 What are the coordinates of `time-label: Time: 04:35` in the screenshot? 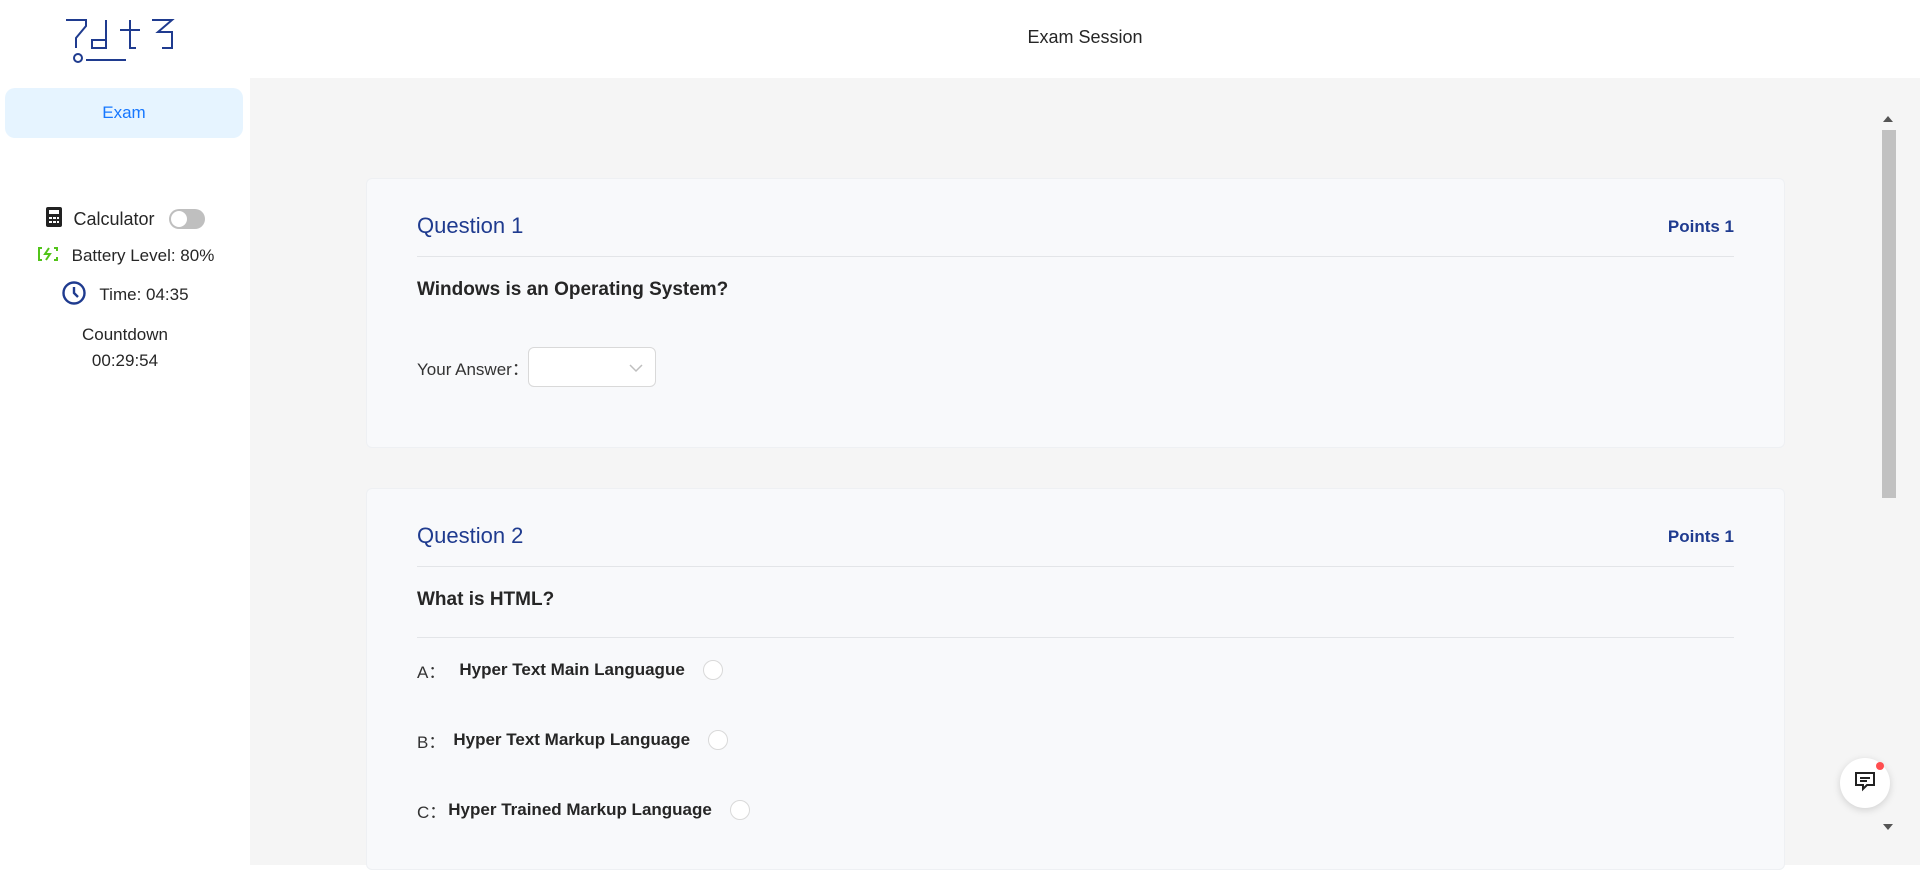 It's located at (144, 294).